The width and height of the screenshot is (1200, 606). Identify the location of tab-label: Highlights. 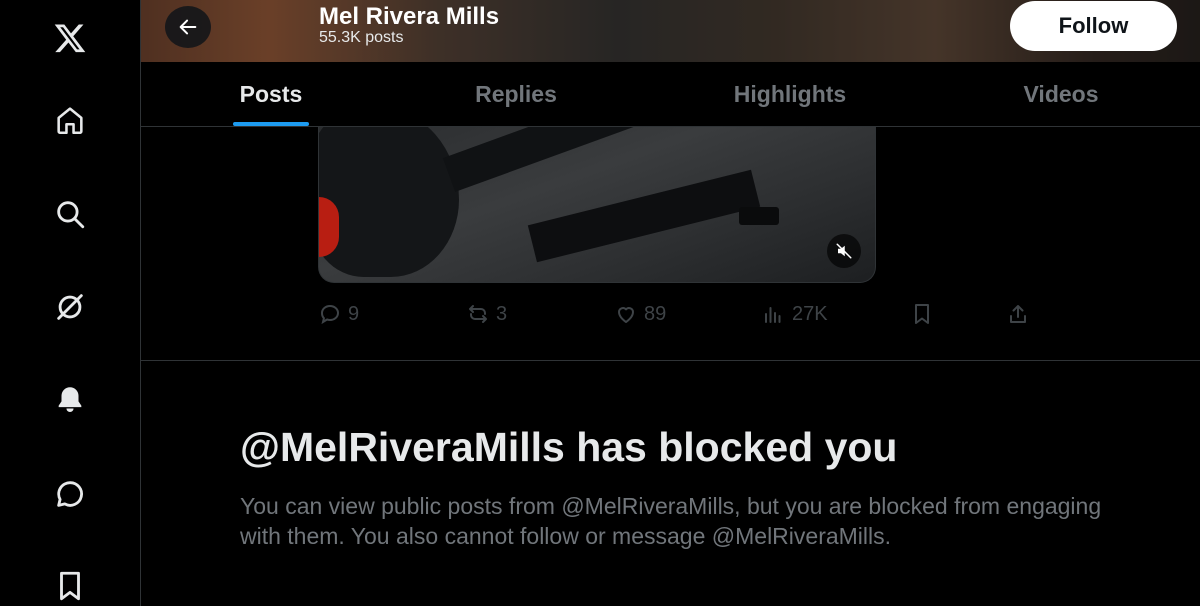
(790, 93).